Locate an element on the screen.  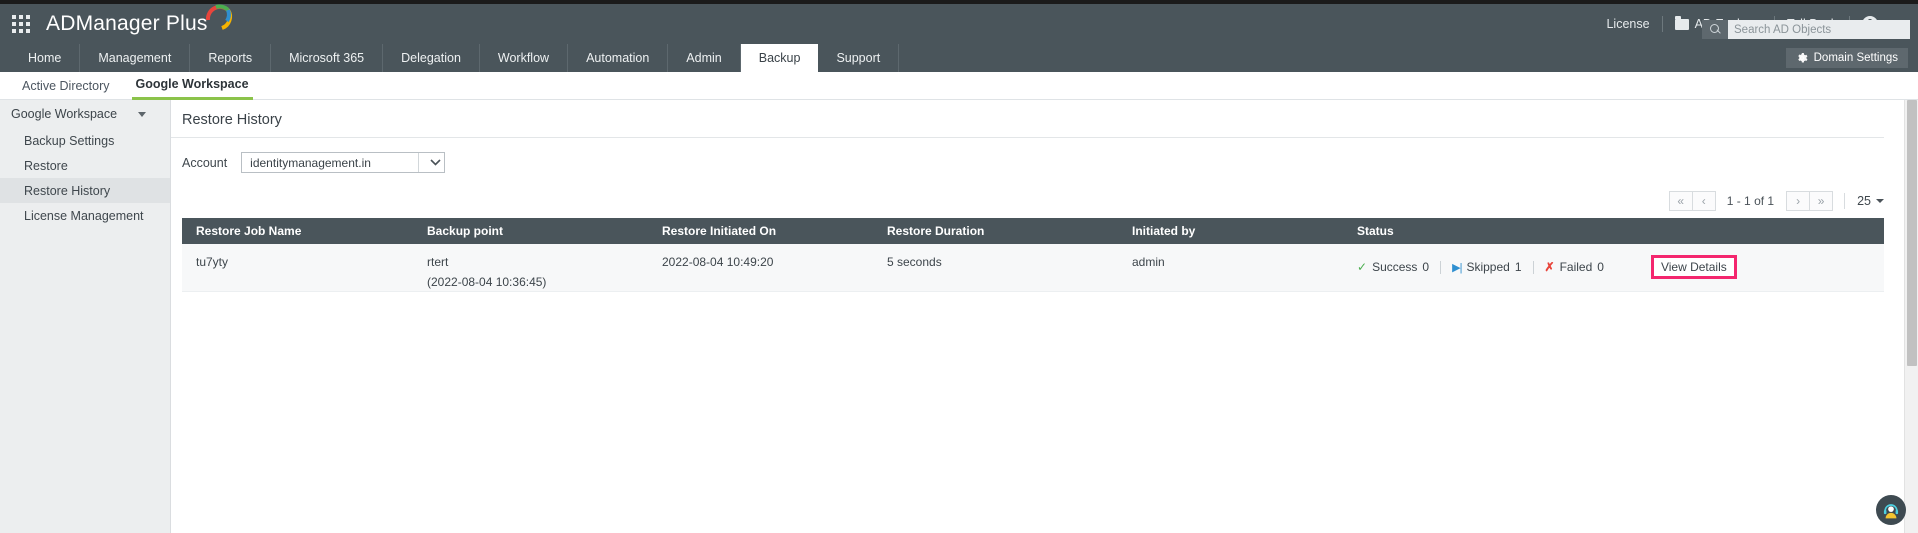
cell-restore-job-name: tu7yty is located at coordinates (212, 262).